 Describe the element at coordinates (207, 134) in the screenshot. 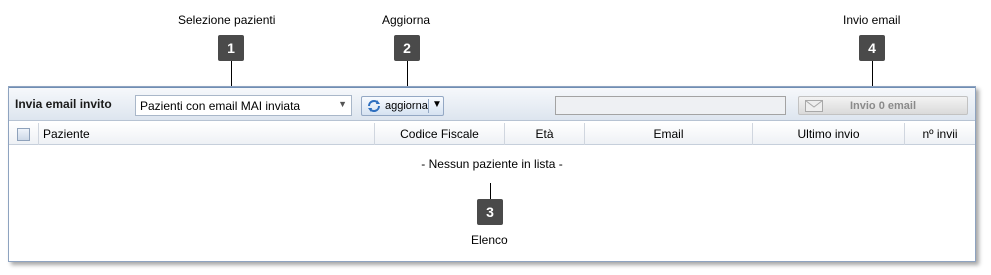

I see `column-header-paziente: Paziente` at that location.